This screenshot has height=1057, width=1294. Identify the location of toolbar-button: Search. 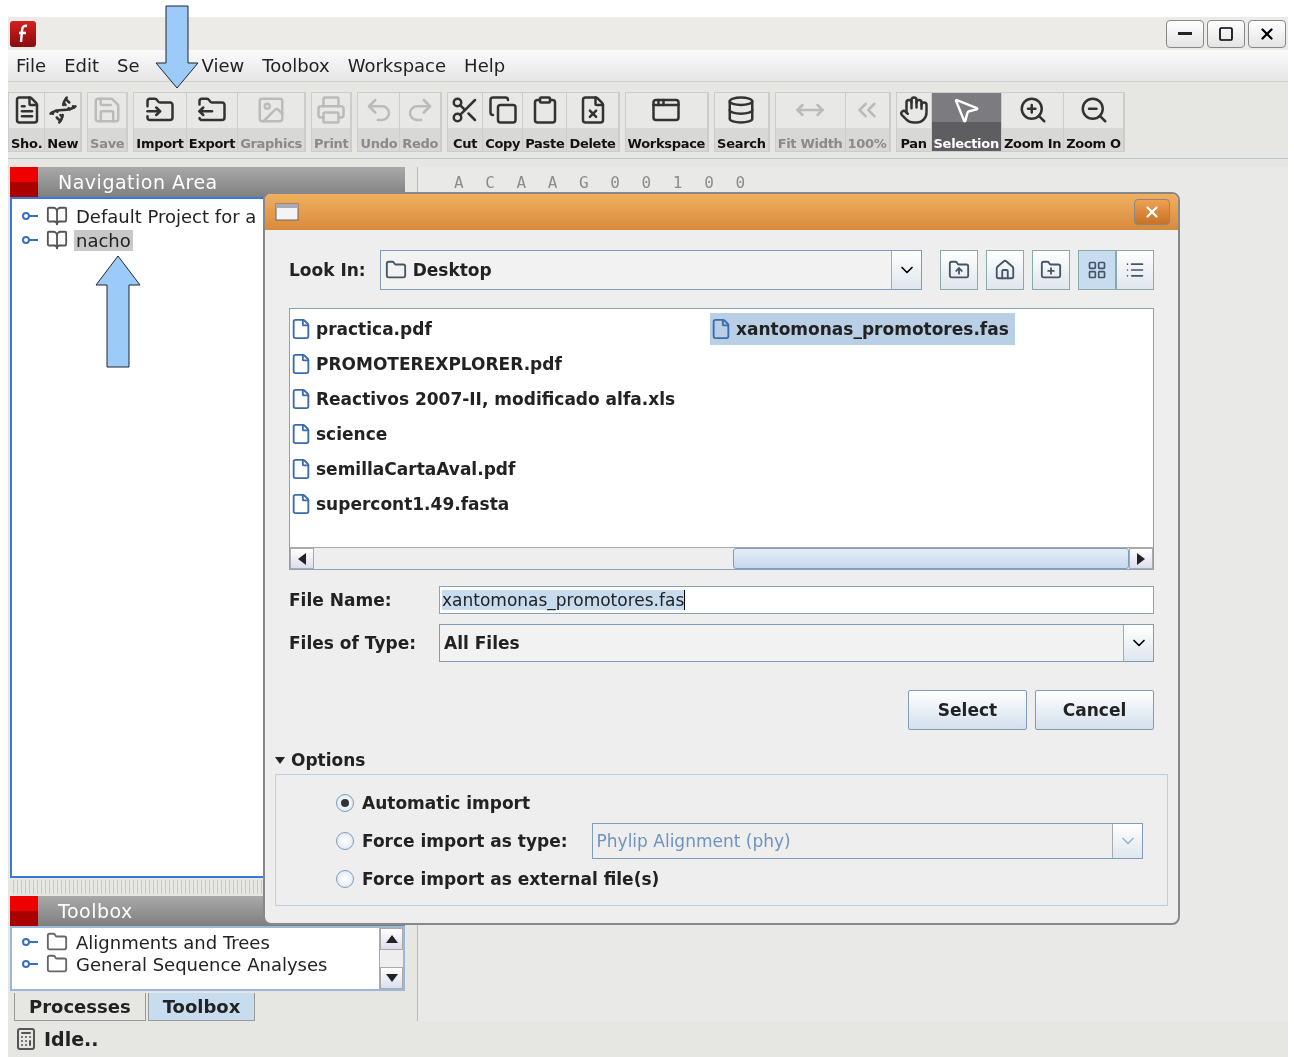
(742, 122).